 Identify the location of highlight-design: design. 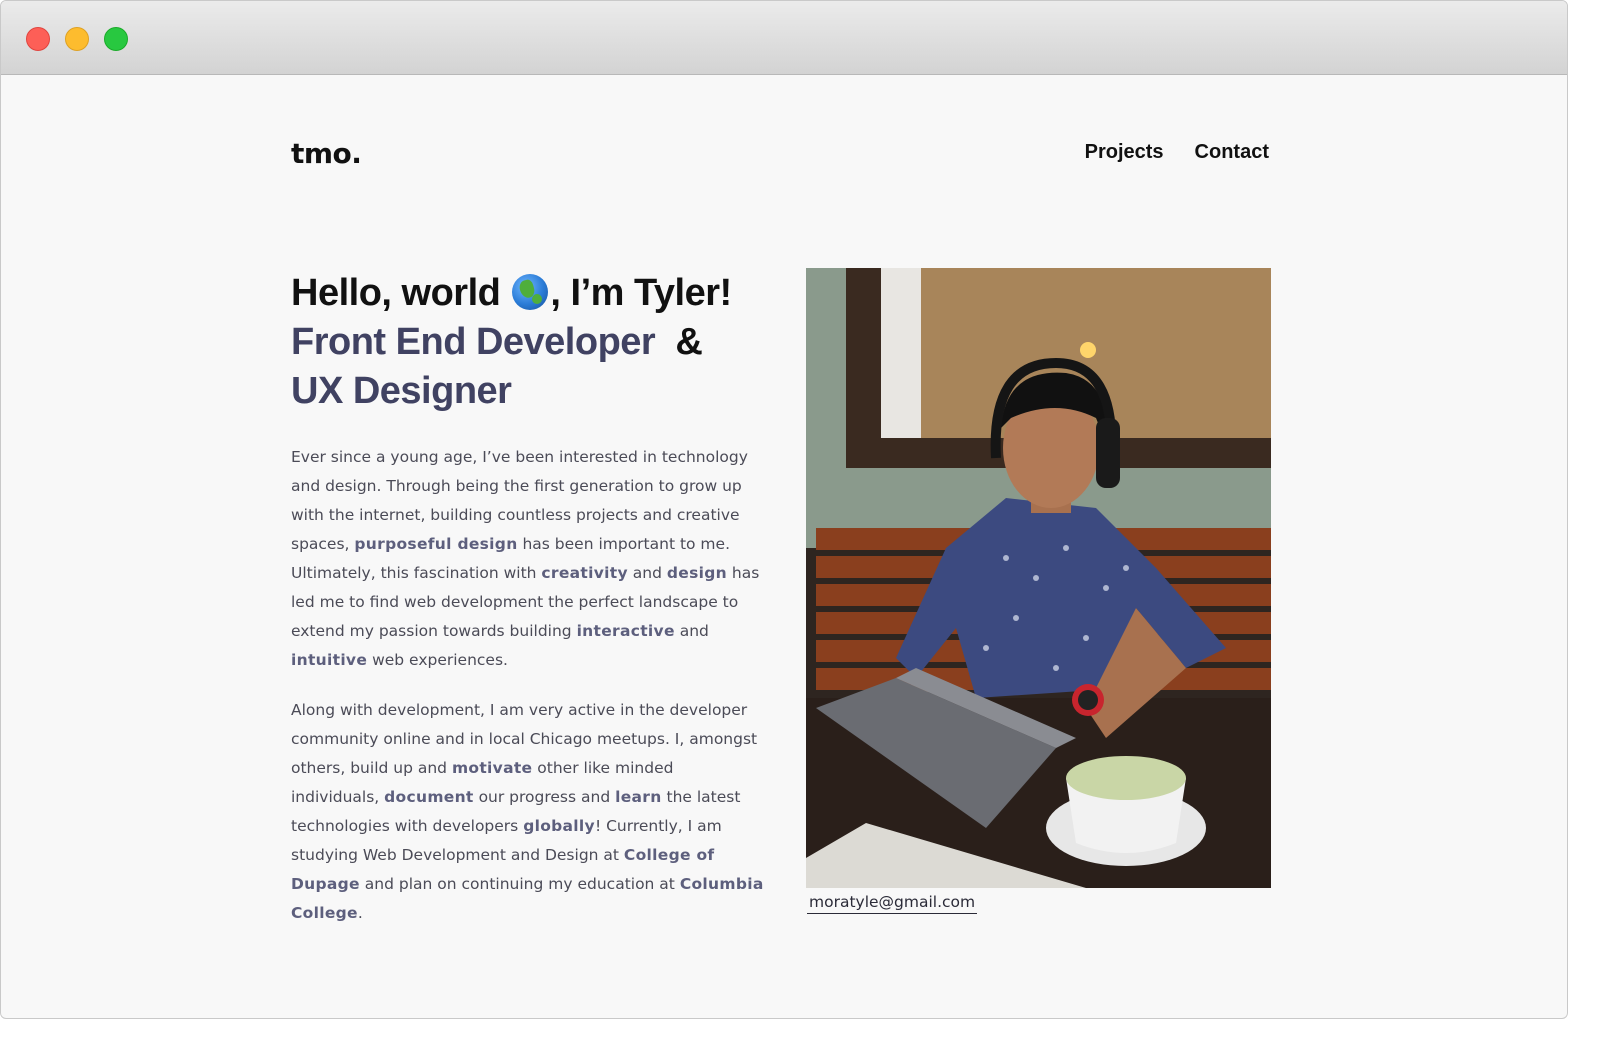
(696, 573).